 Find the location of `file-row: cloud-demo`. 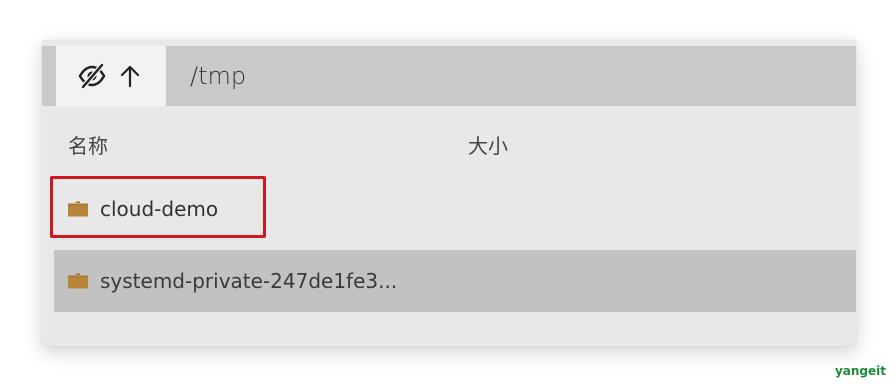

file-row: cloud-demo is located at coordinates (455, 209).